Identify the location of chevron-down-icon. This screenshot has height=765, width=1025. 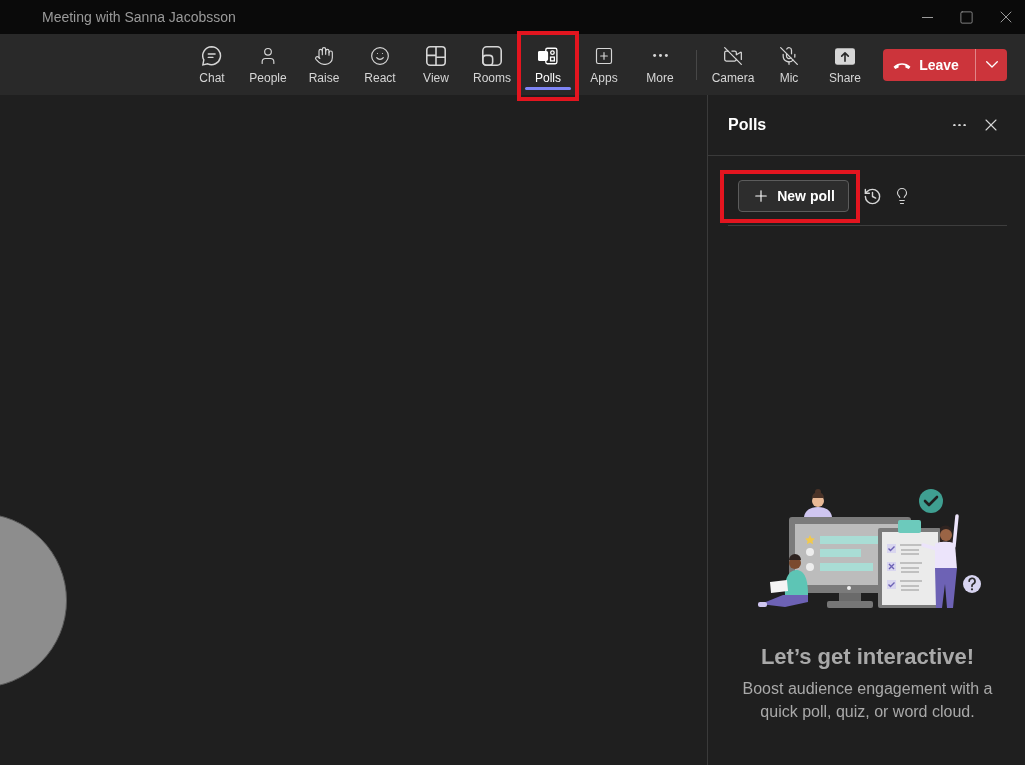
(991, 64).